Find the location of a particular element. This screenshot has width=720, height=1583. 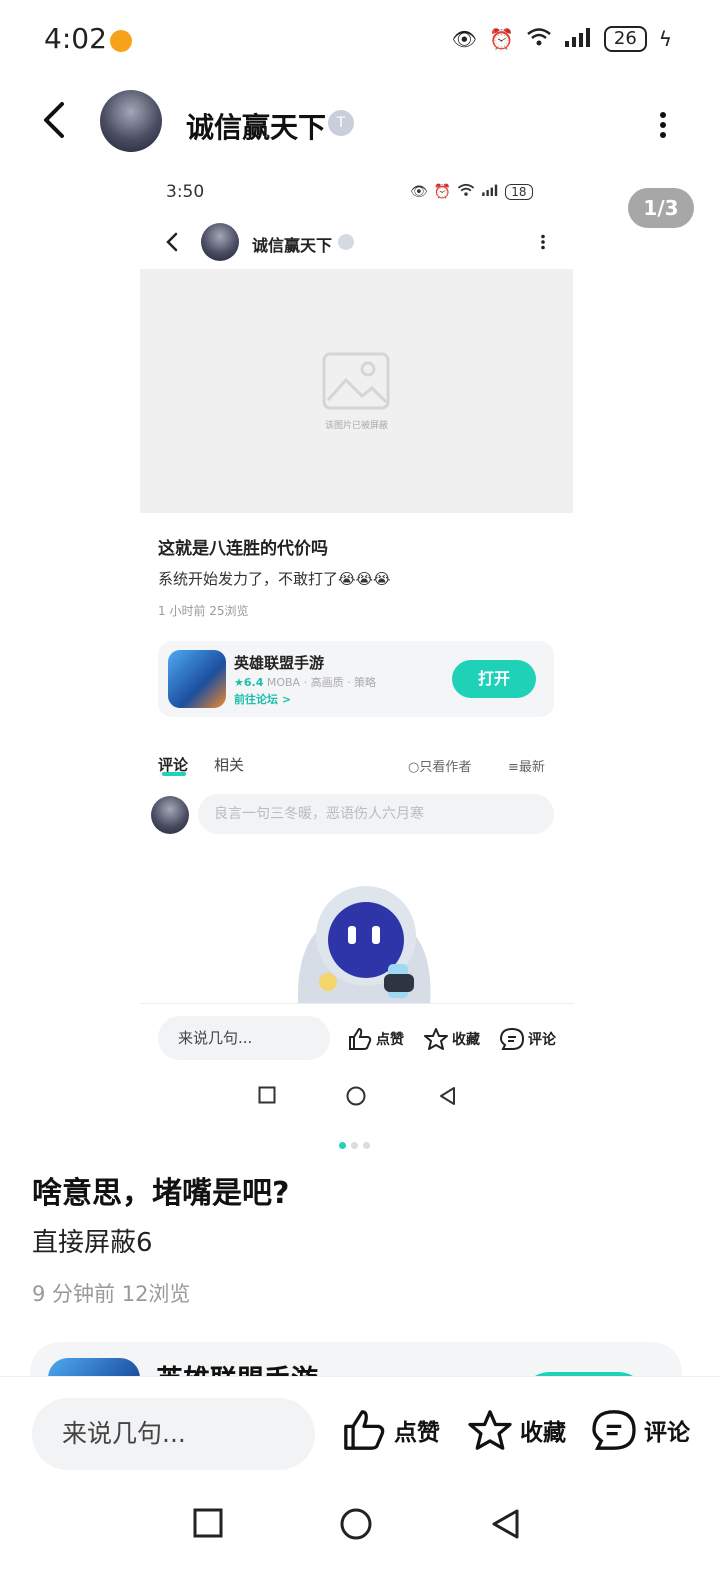

wifi-icon is located at coordinates (539, 39).